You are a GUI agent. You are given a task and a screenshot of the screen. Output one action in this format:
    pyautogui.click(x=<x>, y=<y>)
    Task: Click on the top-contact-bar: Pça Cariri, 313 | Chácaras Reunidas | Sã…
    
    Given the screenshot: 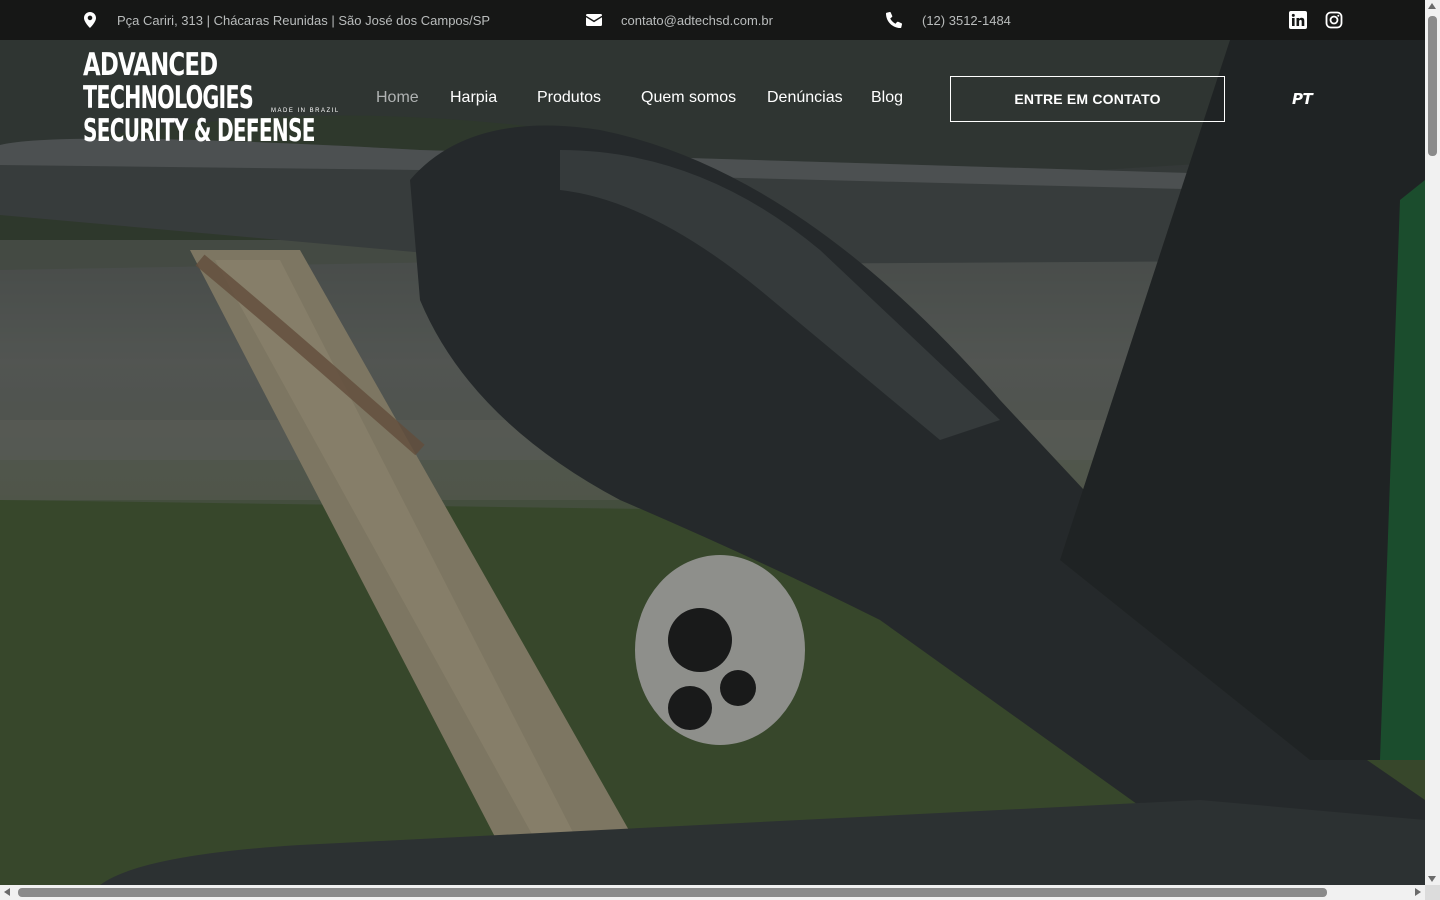 What is the action you would take?
    pyautogui.click(x=712, y=20)
    